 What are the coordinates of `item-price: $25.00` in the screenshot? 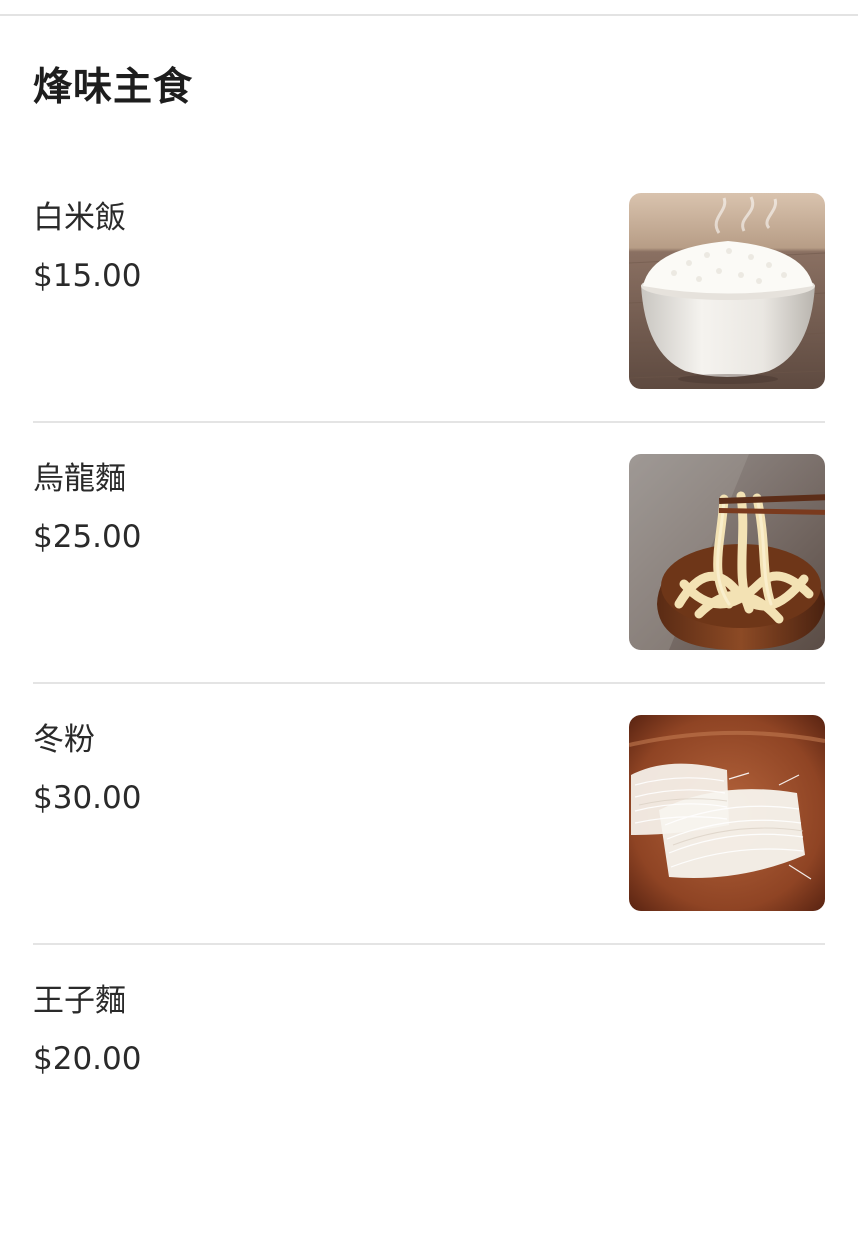 It's located at (87, 537).